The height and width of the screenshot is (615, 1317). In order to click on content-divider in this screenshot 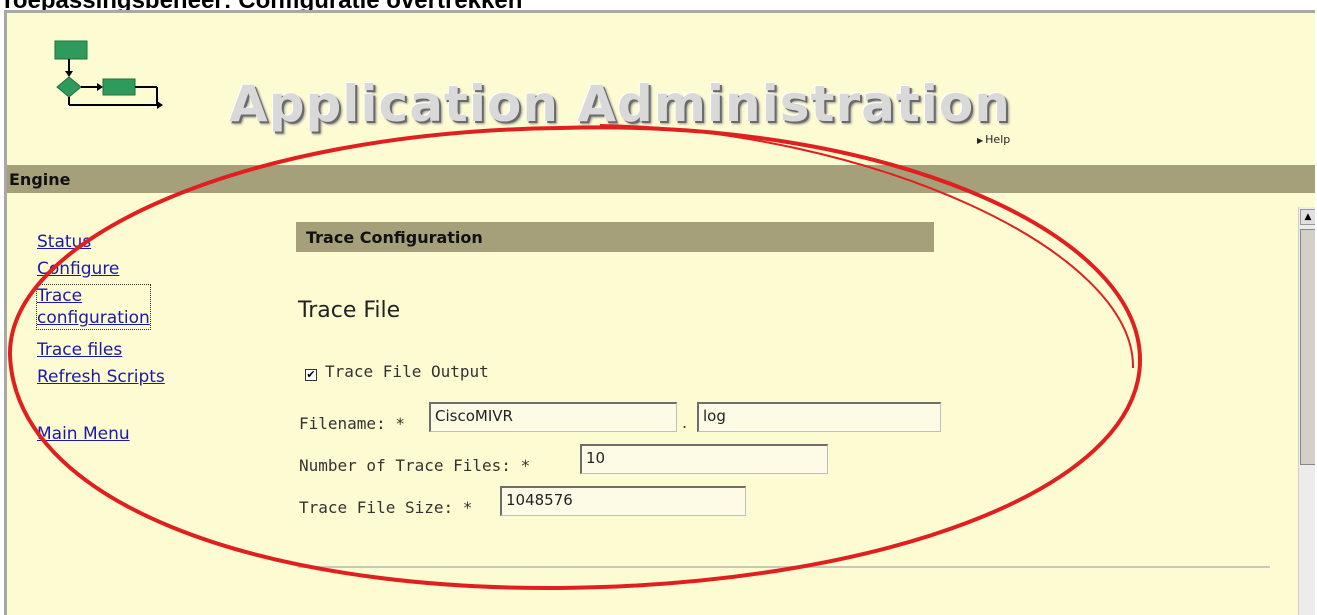, I will do `click(784, 567)`.